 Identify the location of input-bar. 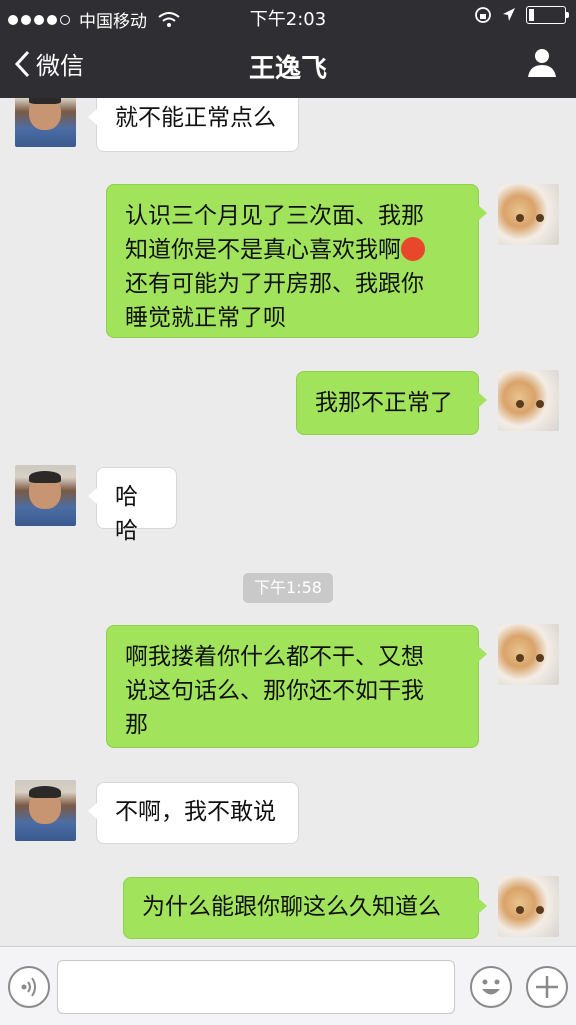
(288, 985).